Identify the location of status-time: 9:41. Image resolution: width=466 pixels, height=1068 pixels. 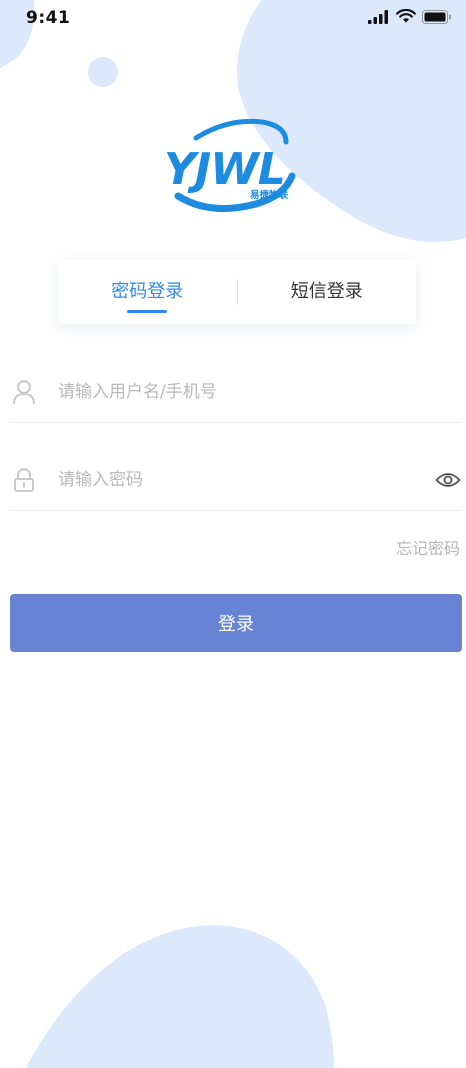
(48, 18).